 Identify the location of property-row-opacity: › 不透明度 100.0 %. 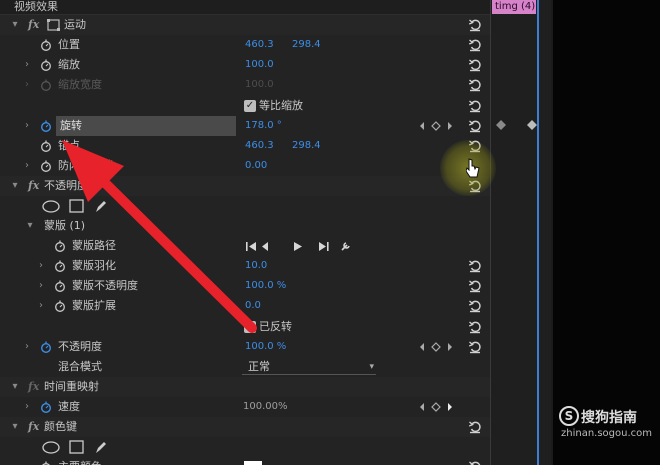
(245, 347).